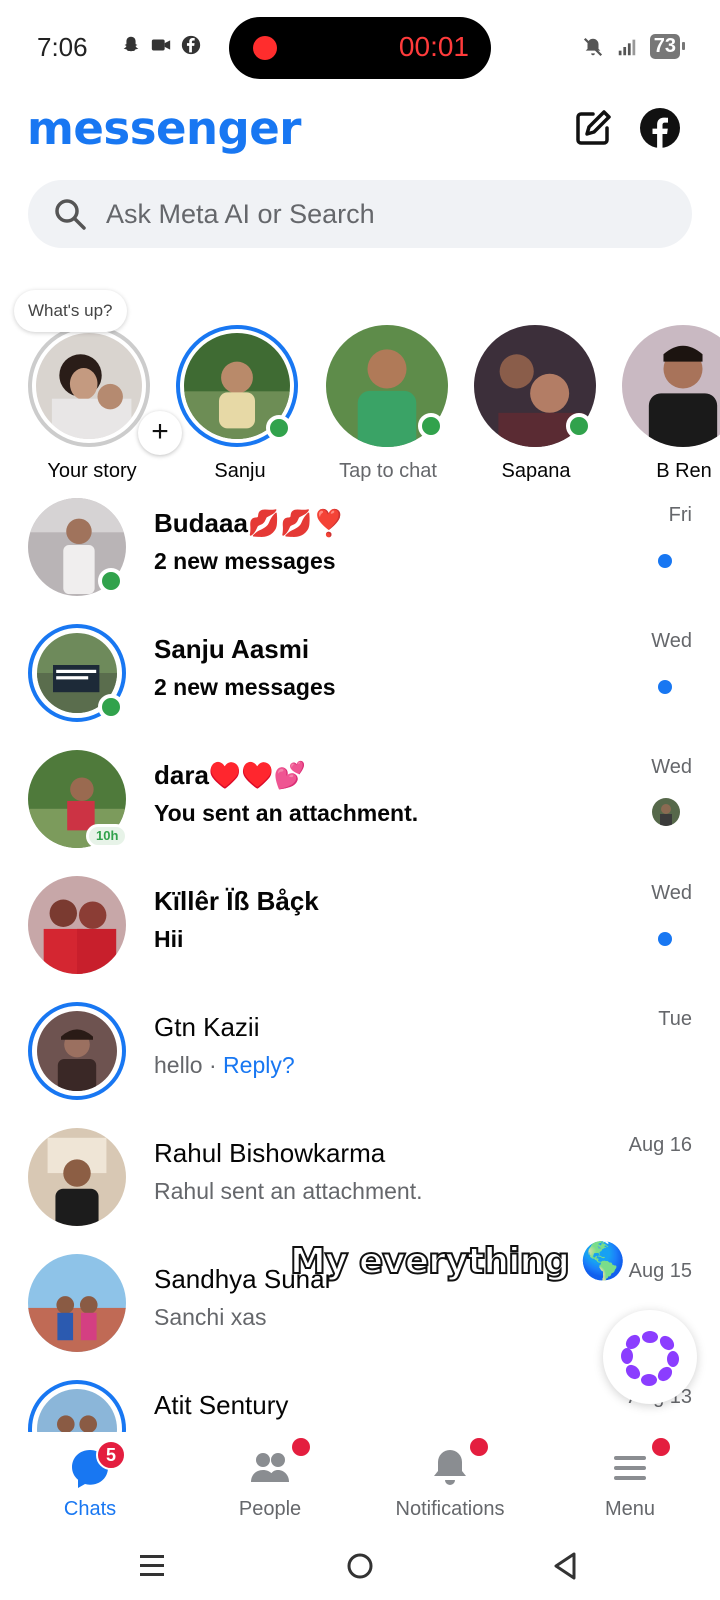  What do you see at coordinates (360, 132) in the screenshot?
I see `app-header: messenger` at bounding box center [360, 132].